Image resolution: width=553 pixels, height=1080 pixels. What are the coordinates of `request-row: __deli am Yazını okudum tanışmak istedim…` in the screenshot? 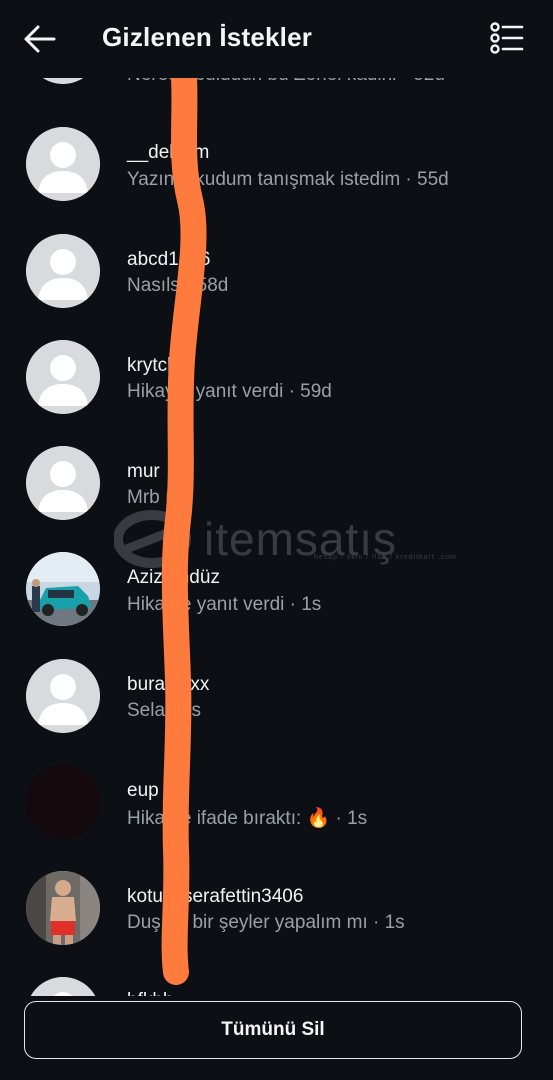 It's located at (276, 163).